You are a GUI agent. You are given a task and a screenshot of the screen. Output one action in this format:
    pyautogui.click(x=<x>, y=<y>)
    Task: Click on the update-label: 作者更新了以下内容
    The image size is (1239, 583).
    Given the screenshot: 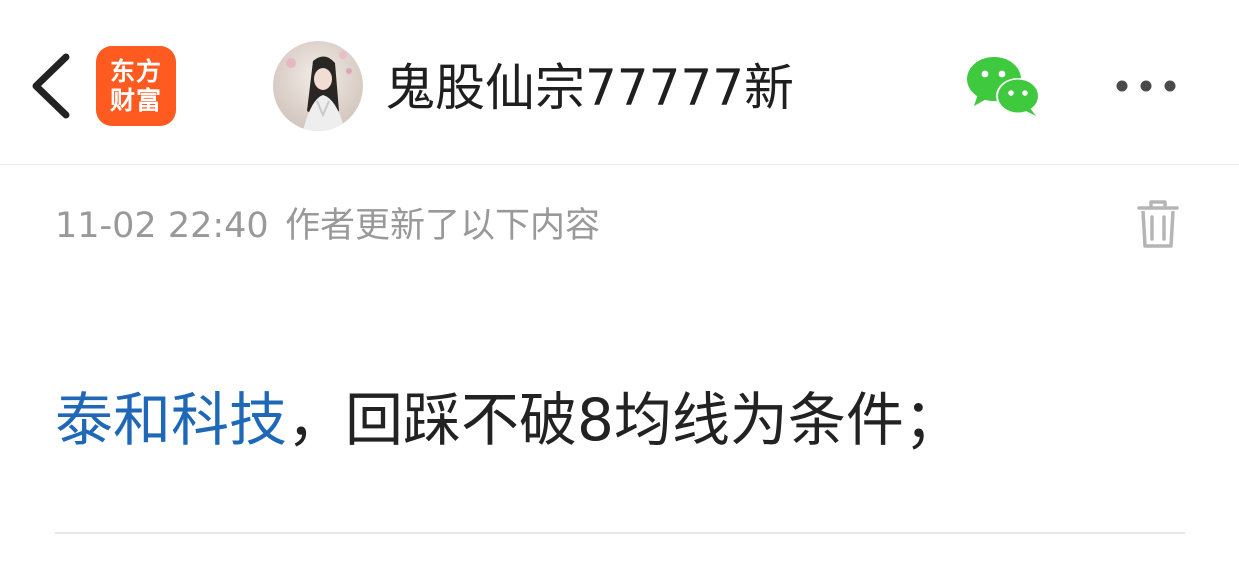 What is the action you would take?
    pyautogui.click(x=443, y=226)
    